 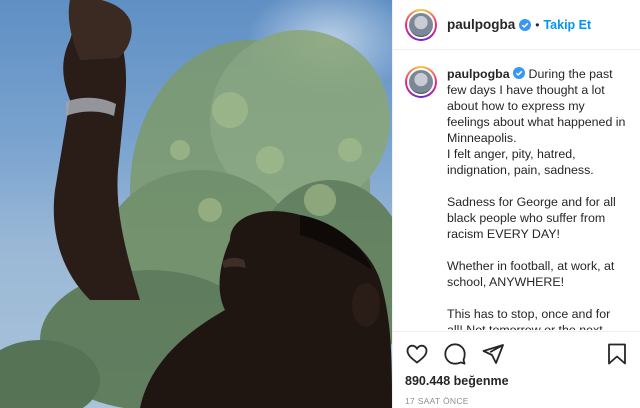 I want to click on avatar, so click(x=421, y=24).